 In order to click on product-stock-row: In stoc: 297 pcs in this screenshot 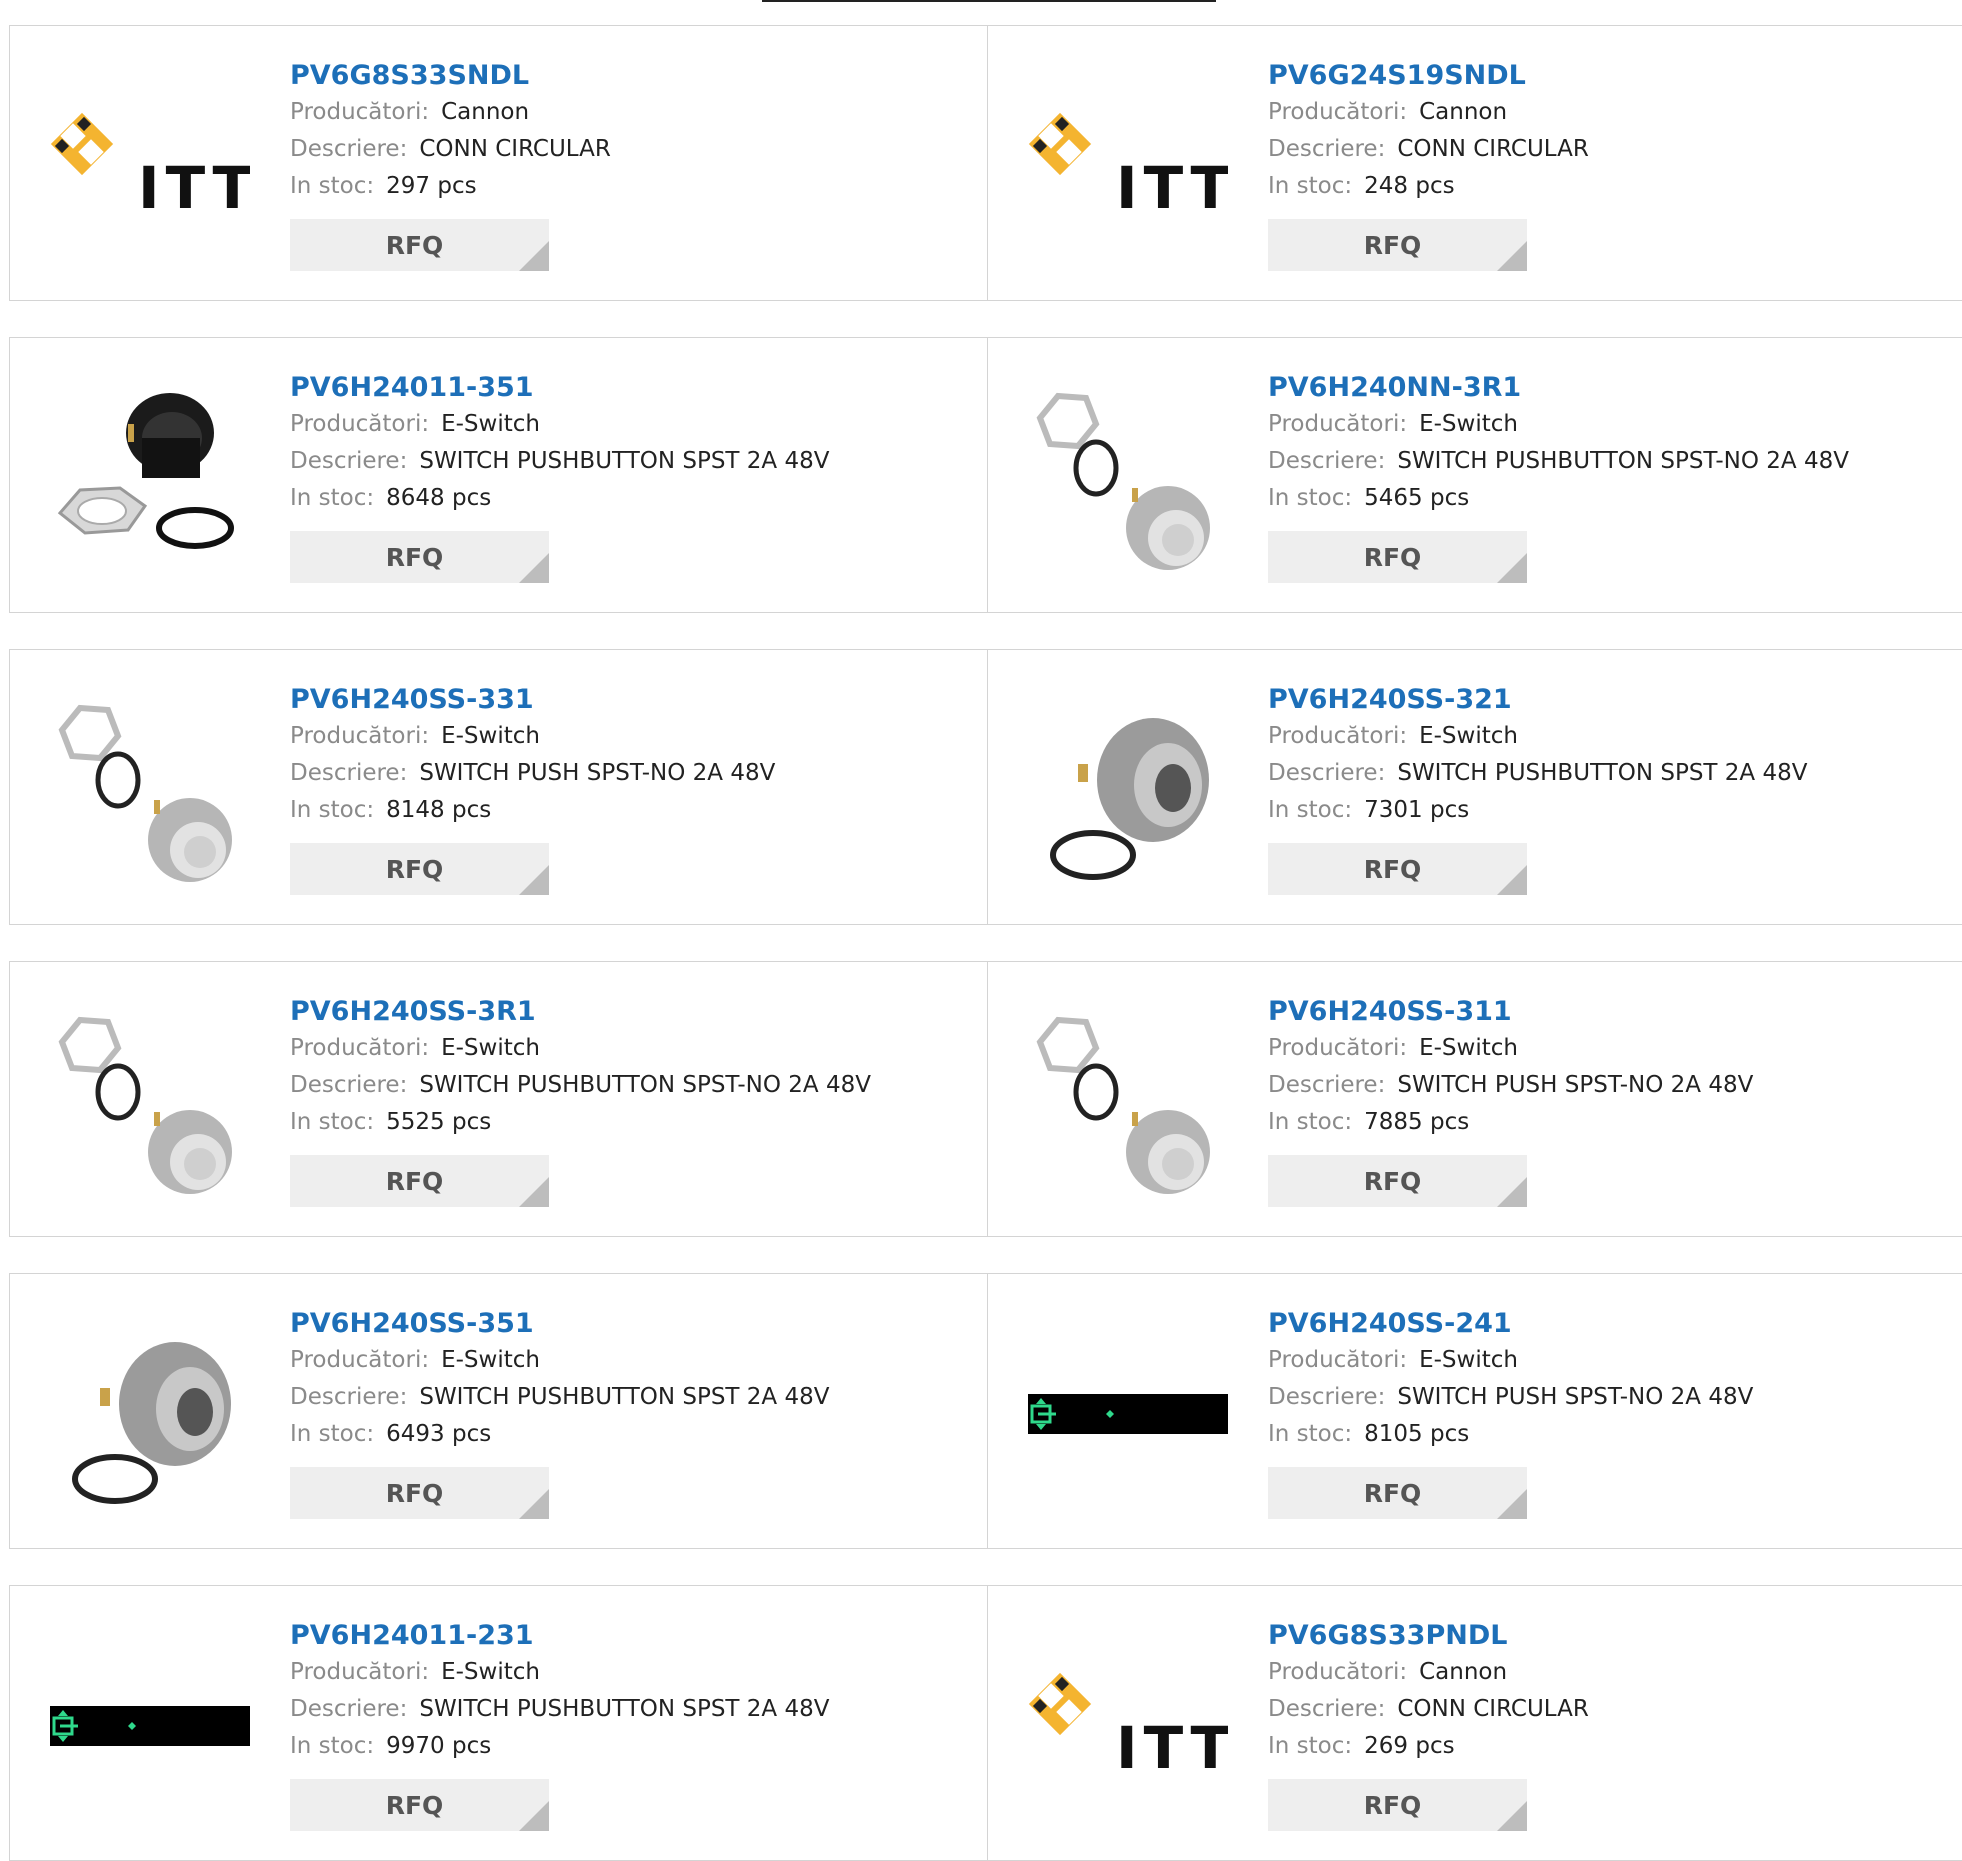, I will do `click(450, 186)`.